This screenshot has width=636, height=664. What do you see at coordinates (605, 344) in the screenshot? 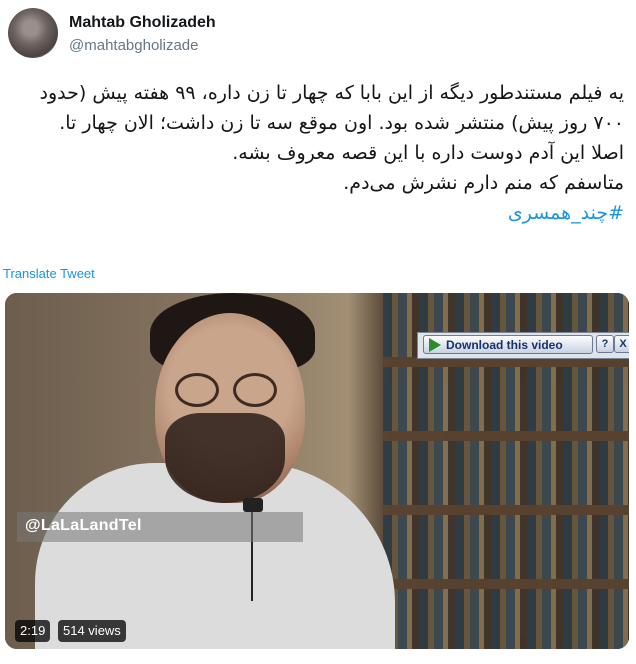
I see `help-icon: ?` at bounding box center [605, 344].